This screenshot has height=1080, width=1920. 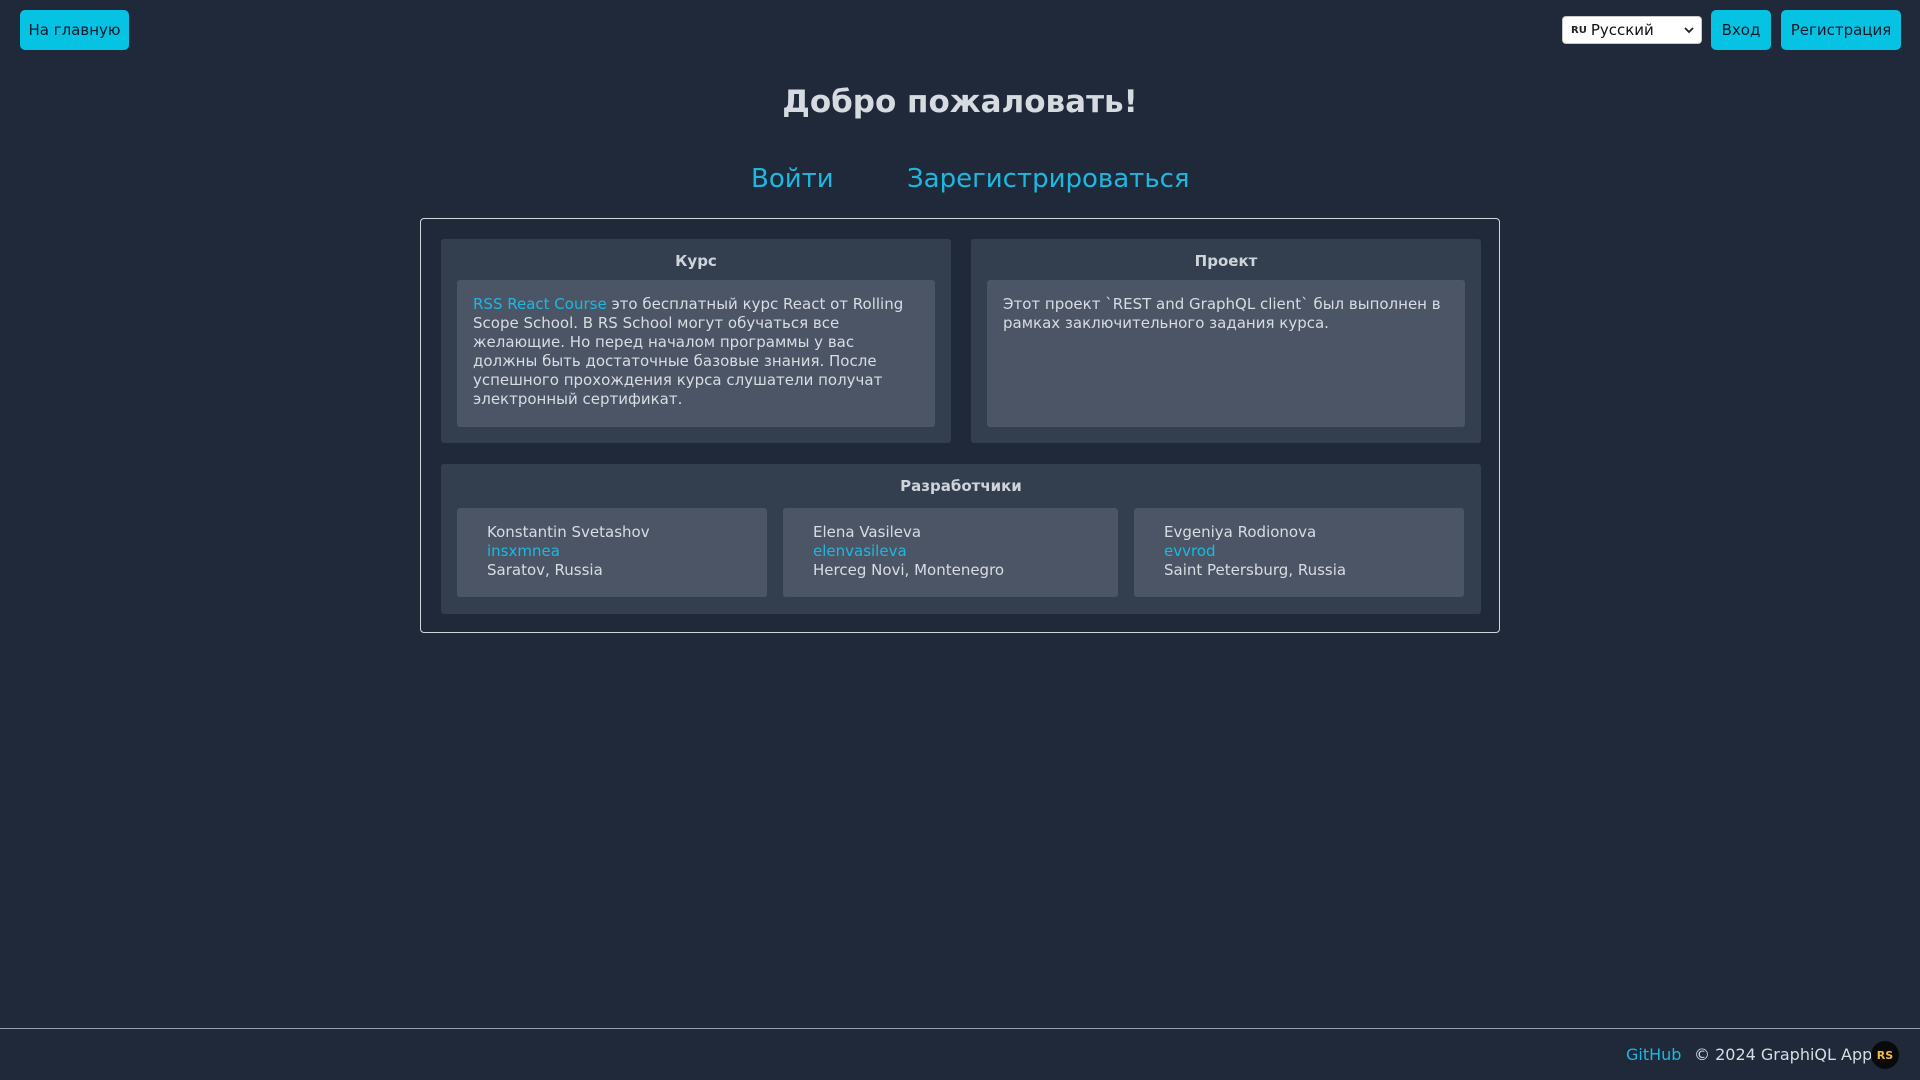 What do you see at coordinates (74, 30) in the screenshot?
I see `home-button: На главную` at bounding box center [74, 30].